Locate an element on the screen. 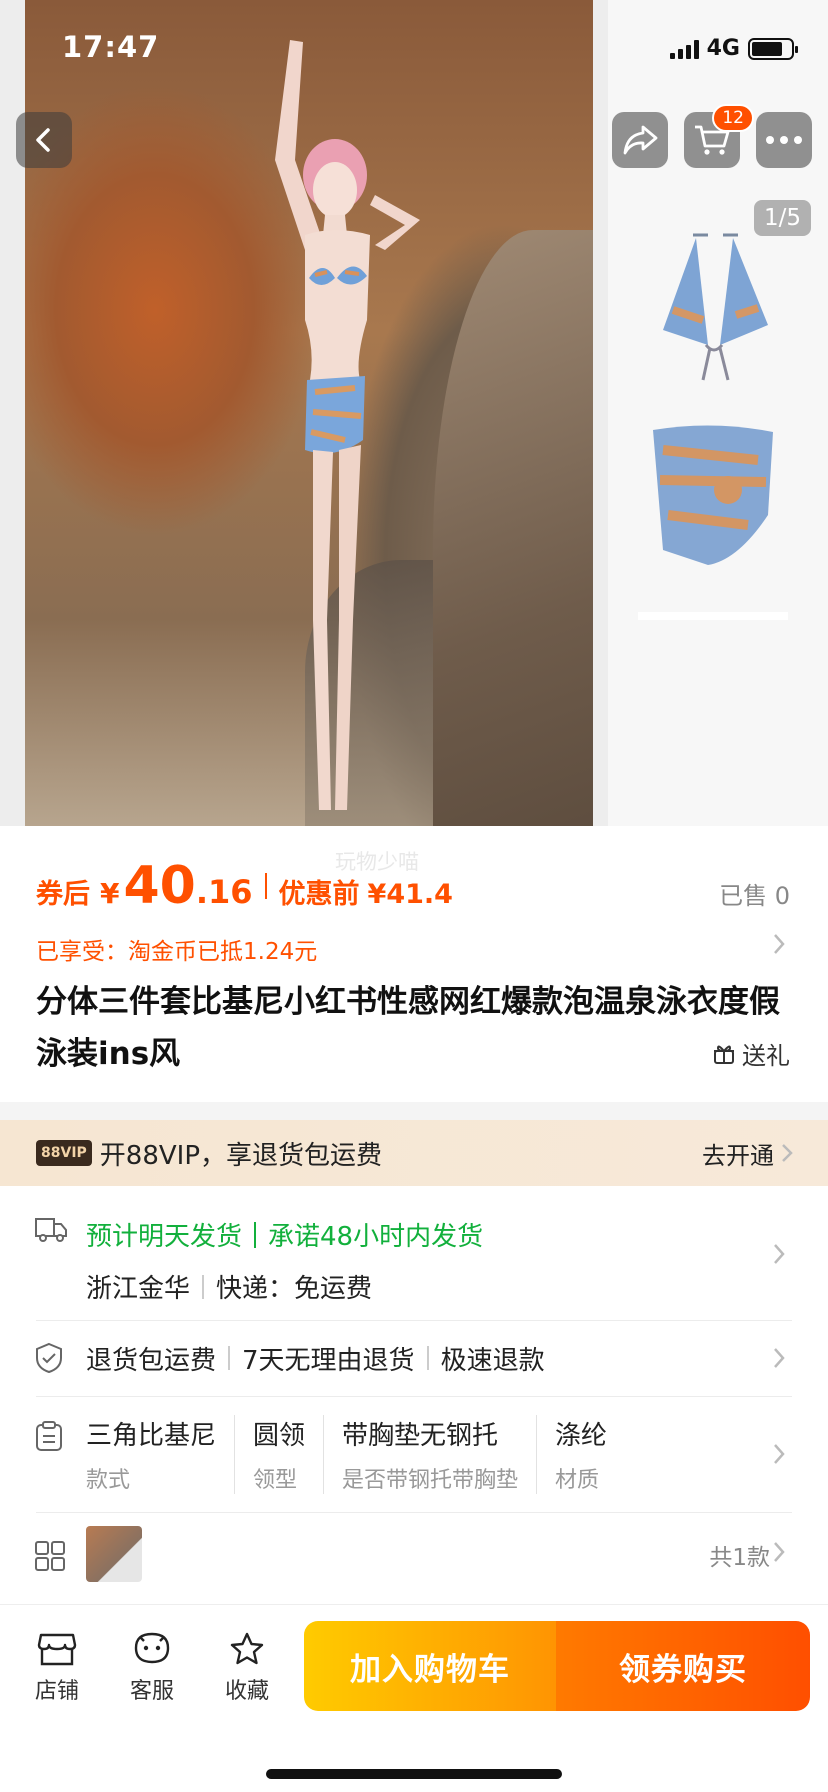 The height and width of the screenshot is (1792, 828). attribute-value: 涤纶 is located at coordinates (581, 1435).